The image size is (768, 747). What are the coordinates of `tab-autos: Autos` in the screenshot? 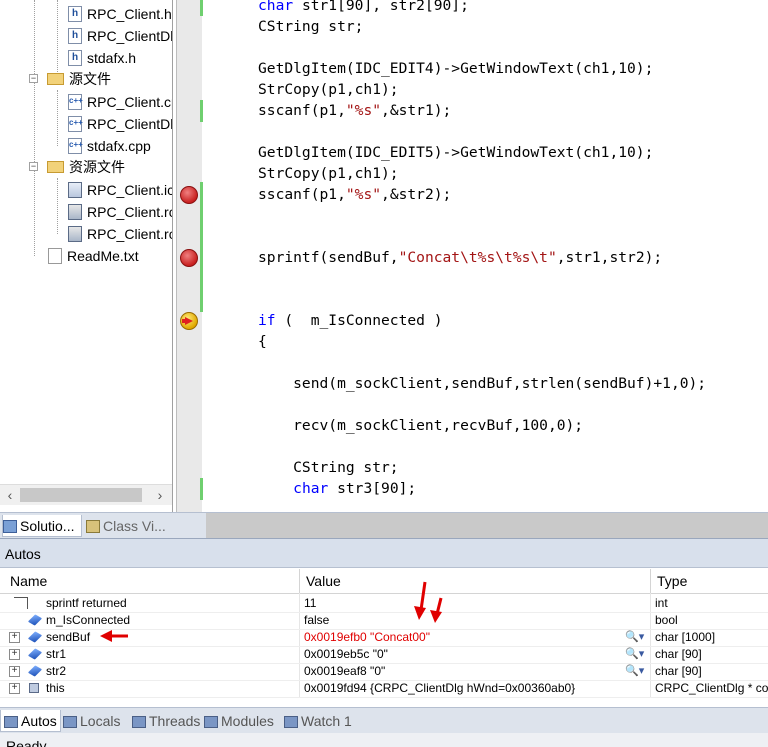 It's located at (30, 721).